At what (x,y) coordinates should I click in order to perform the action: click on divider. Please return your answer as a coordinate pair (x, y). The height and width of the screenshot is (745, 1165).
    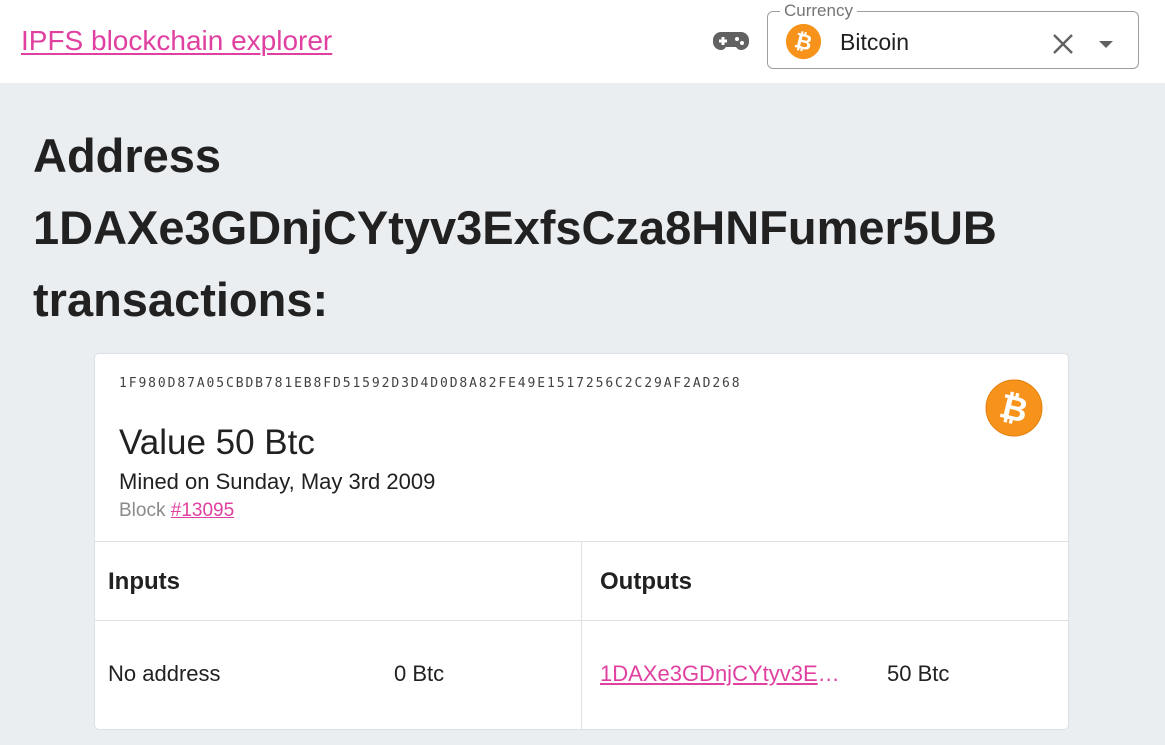
    Looking at the image, I should click on (581, 620).